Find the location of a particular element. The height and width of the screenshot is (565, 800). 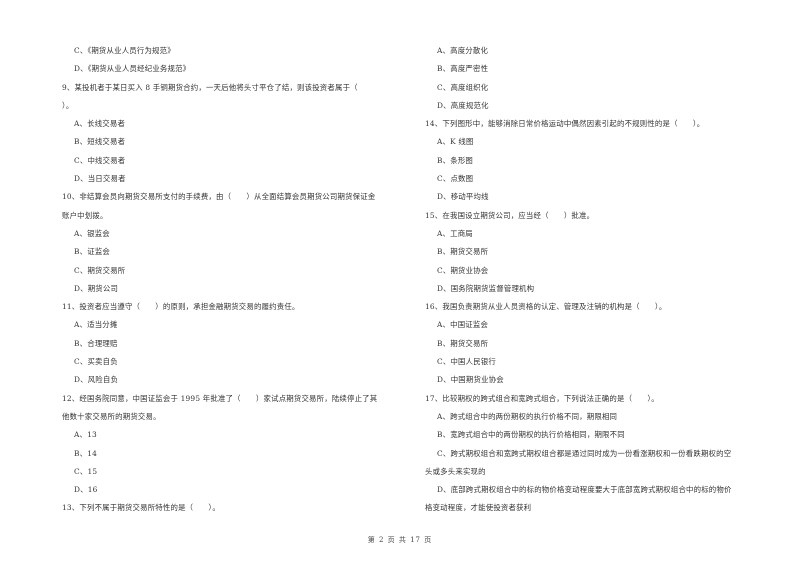

question-text: 13、下列不属于期货交易所特性的是（ ）。 is located at coordinates (141, 508).